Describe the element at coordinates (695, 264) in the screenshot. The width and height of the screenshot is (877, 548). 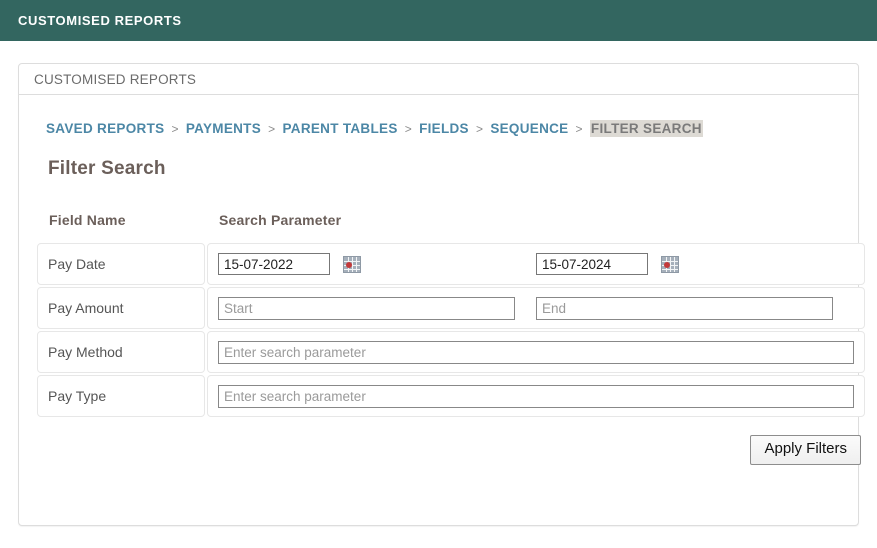
I see `pay-date-end-slot` at that location.